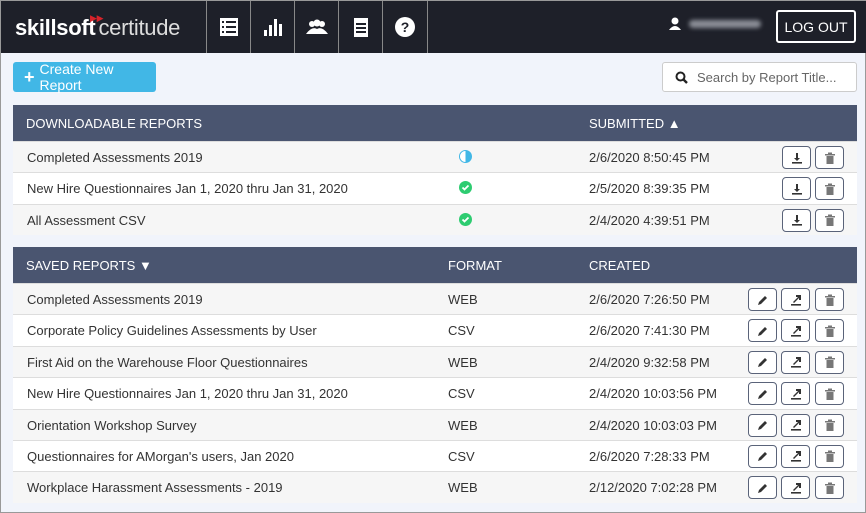 The image size is (866, 513). I want to click on nav-reports, so click(228, 27).